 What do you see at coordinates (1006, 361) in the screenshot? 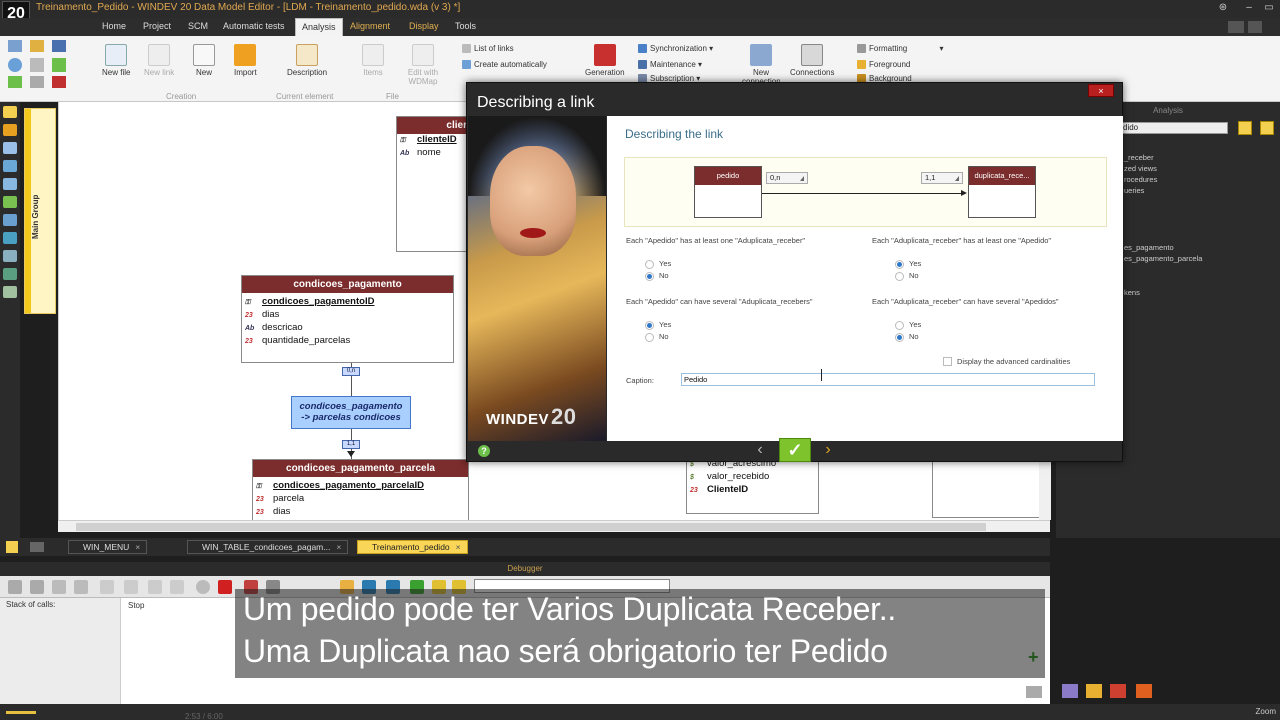
I see `advanced-cardinalities-checkbox: Display the advanced cardinalities` at bounding box center [1006, 361].